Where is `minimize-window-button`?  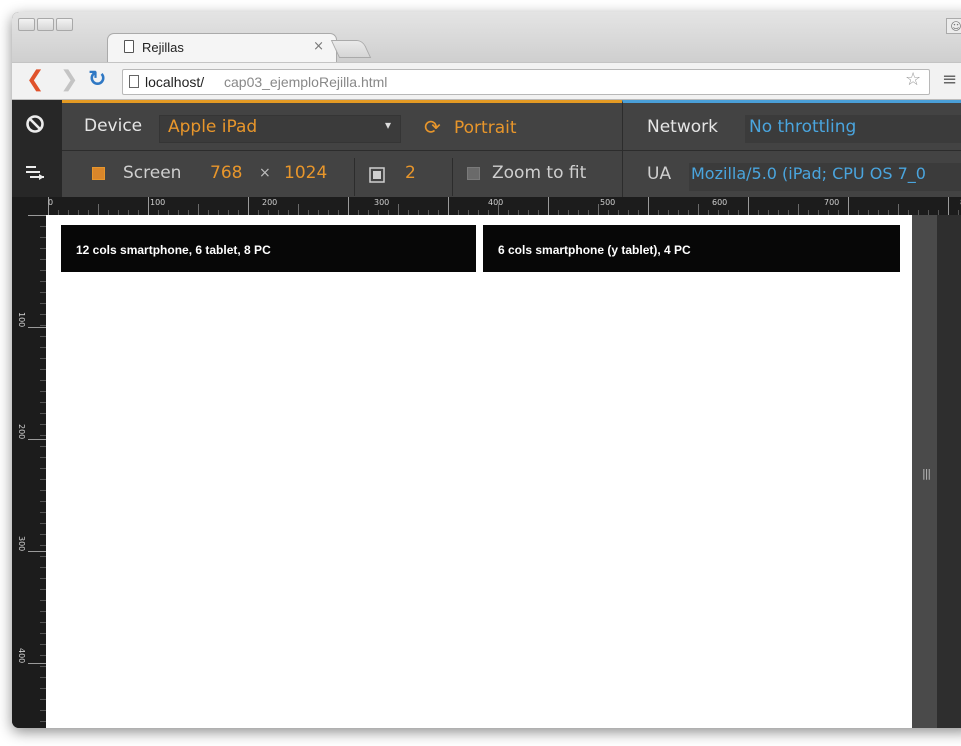 minimize-window-button is located at coordinates (45, 24).